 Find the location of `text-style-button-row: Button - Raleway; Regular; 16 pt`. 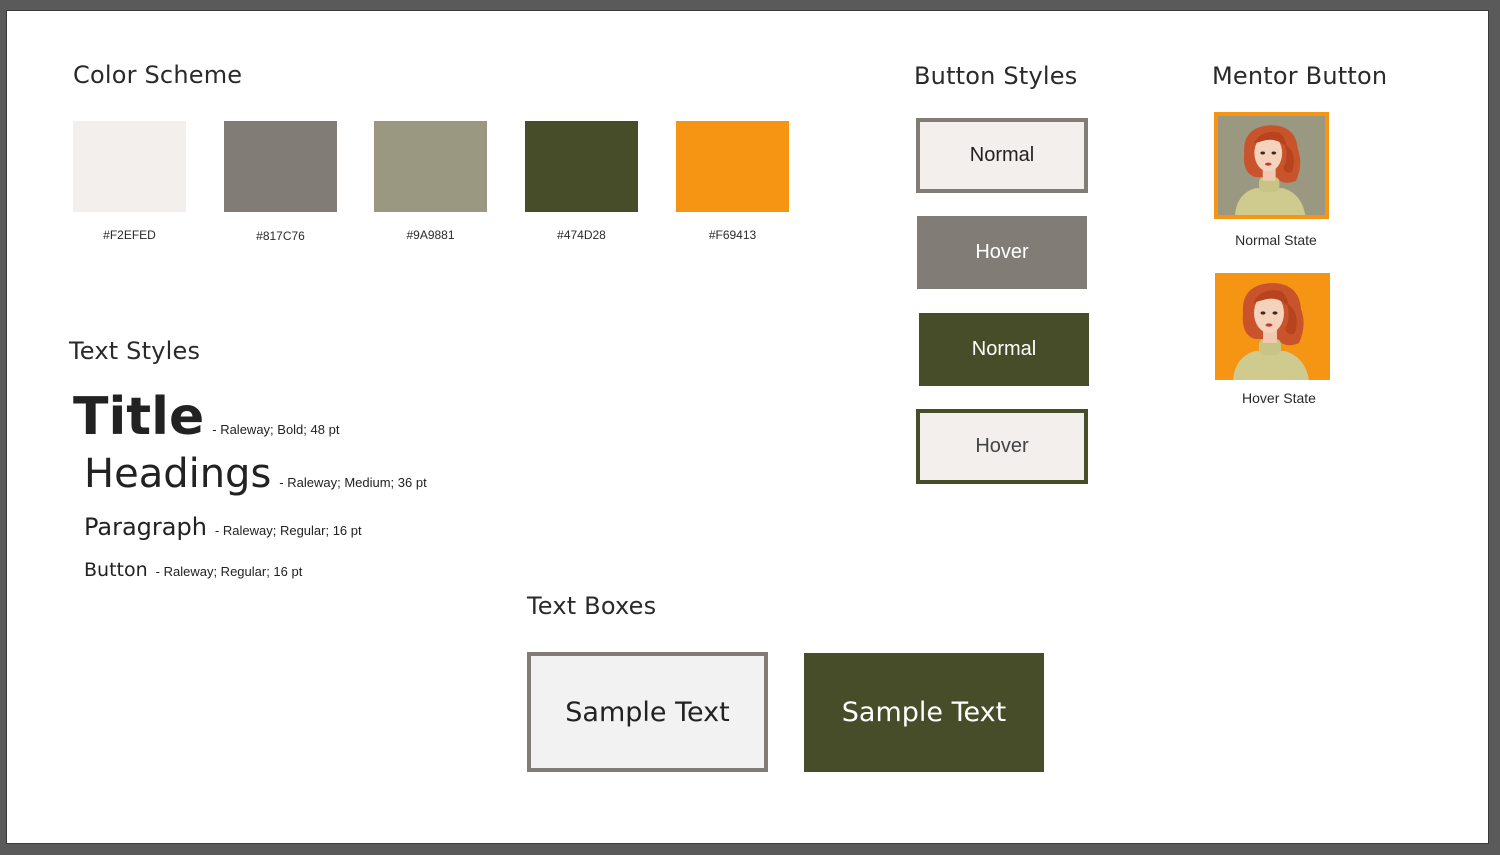

text-style-button-row: Button - Raleway; Regular; 16 pt is located at coordinates (193, 570).